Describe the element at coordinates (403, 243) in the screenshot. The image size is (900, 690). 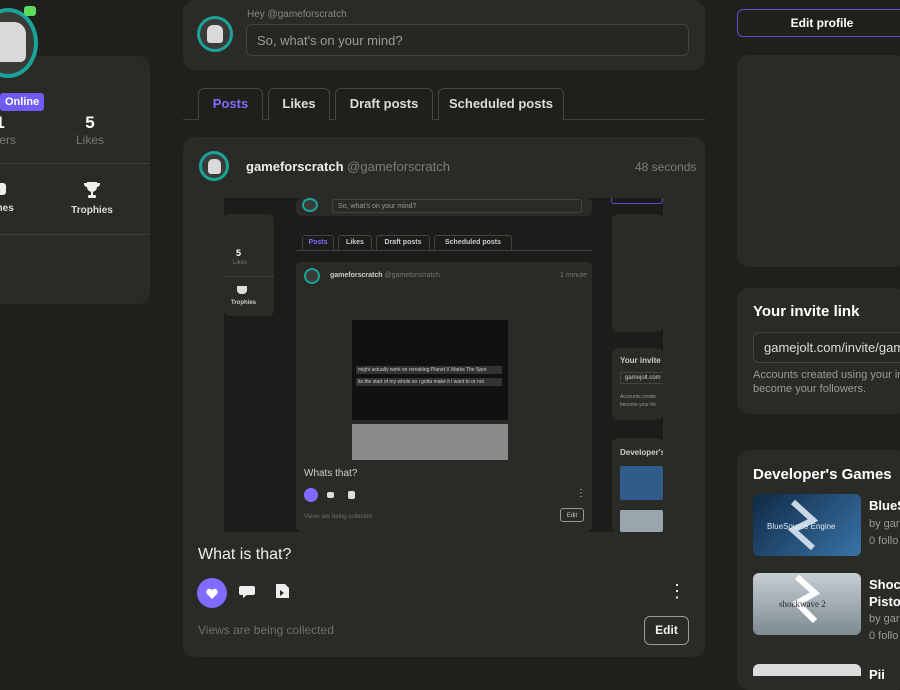
I see `embedded-tab-draft-posts: Draft posts` at that location.